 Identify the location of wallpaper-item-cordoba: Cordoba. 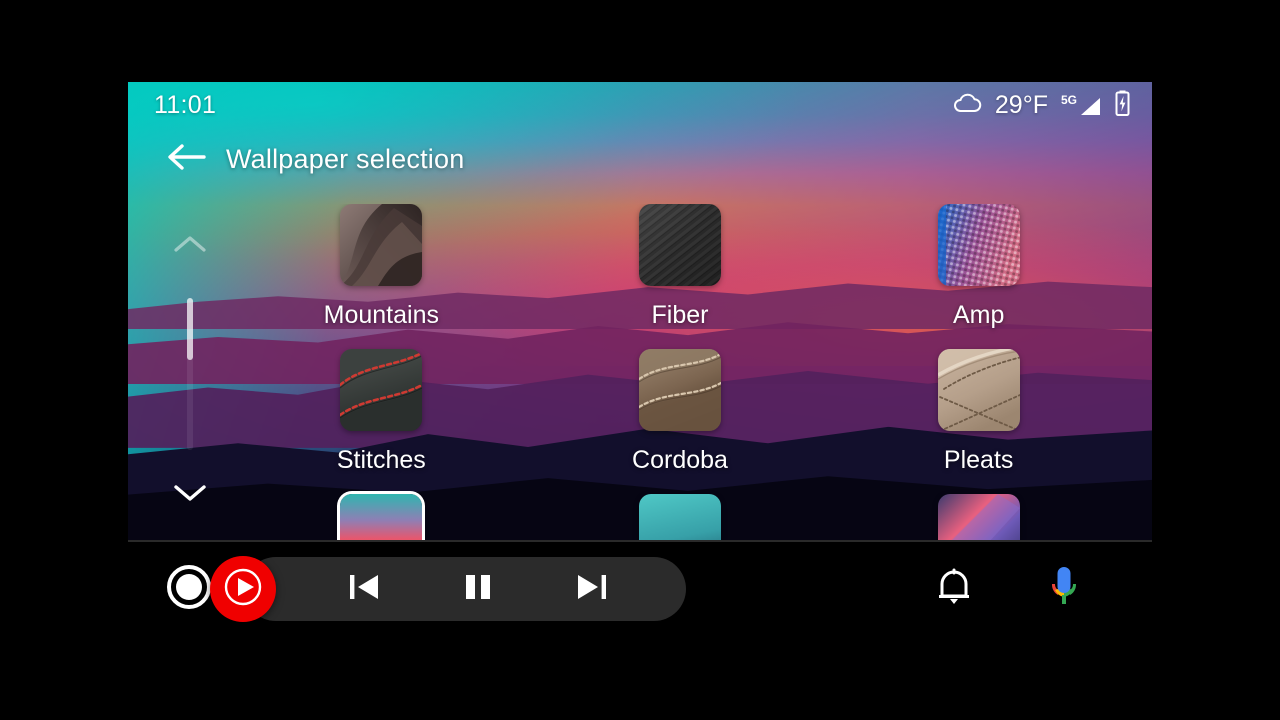
(680, 421).